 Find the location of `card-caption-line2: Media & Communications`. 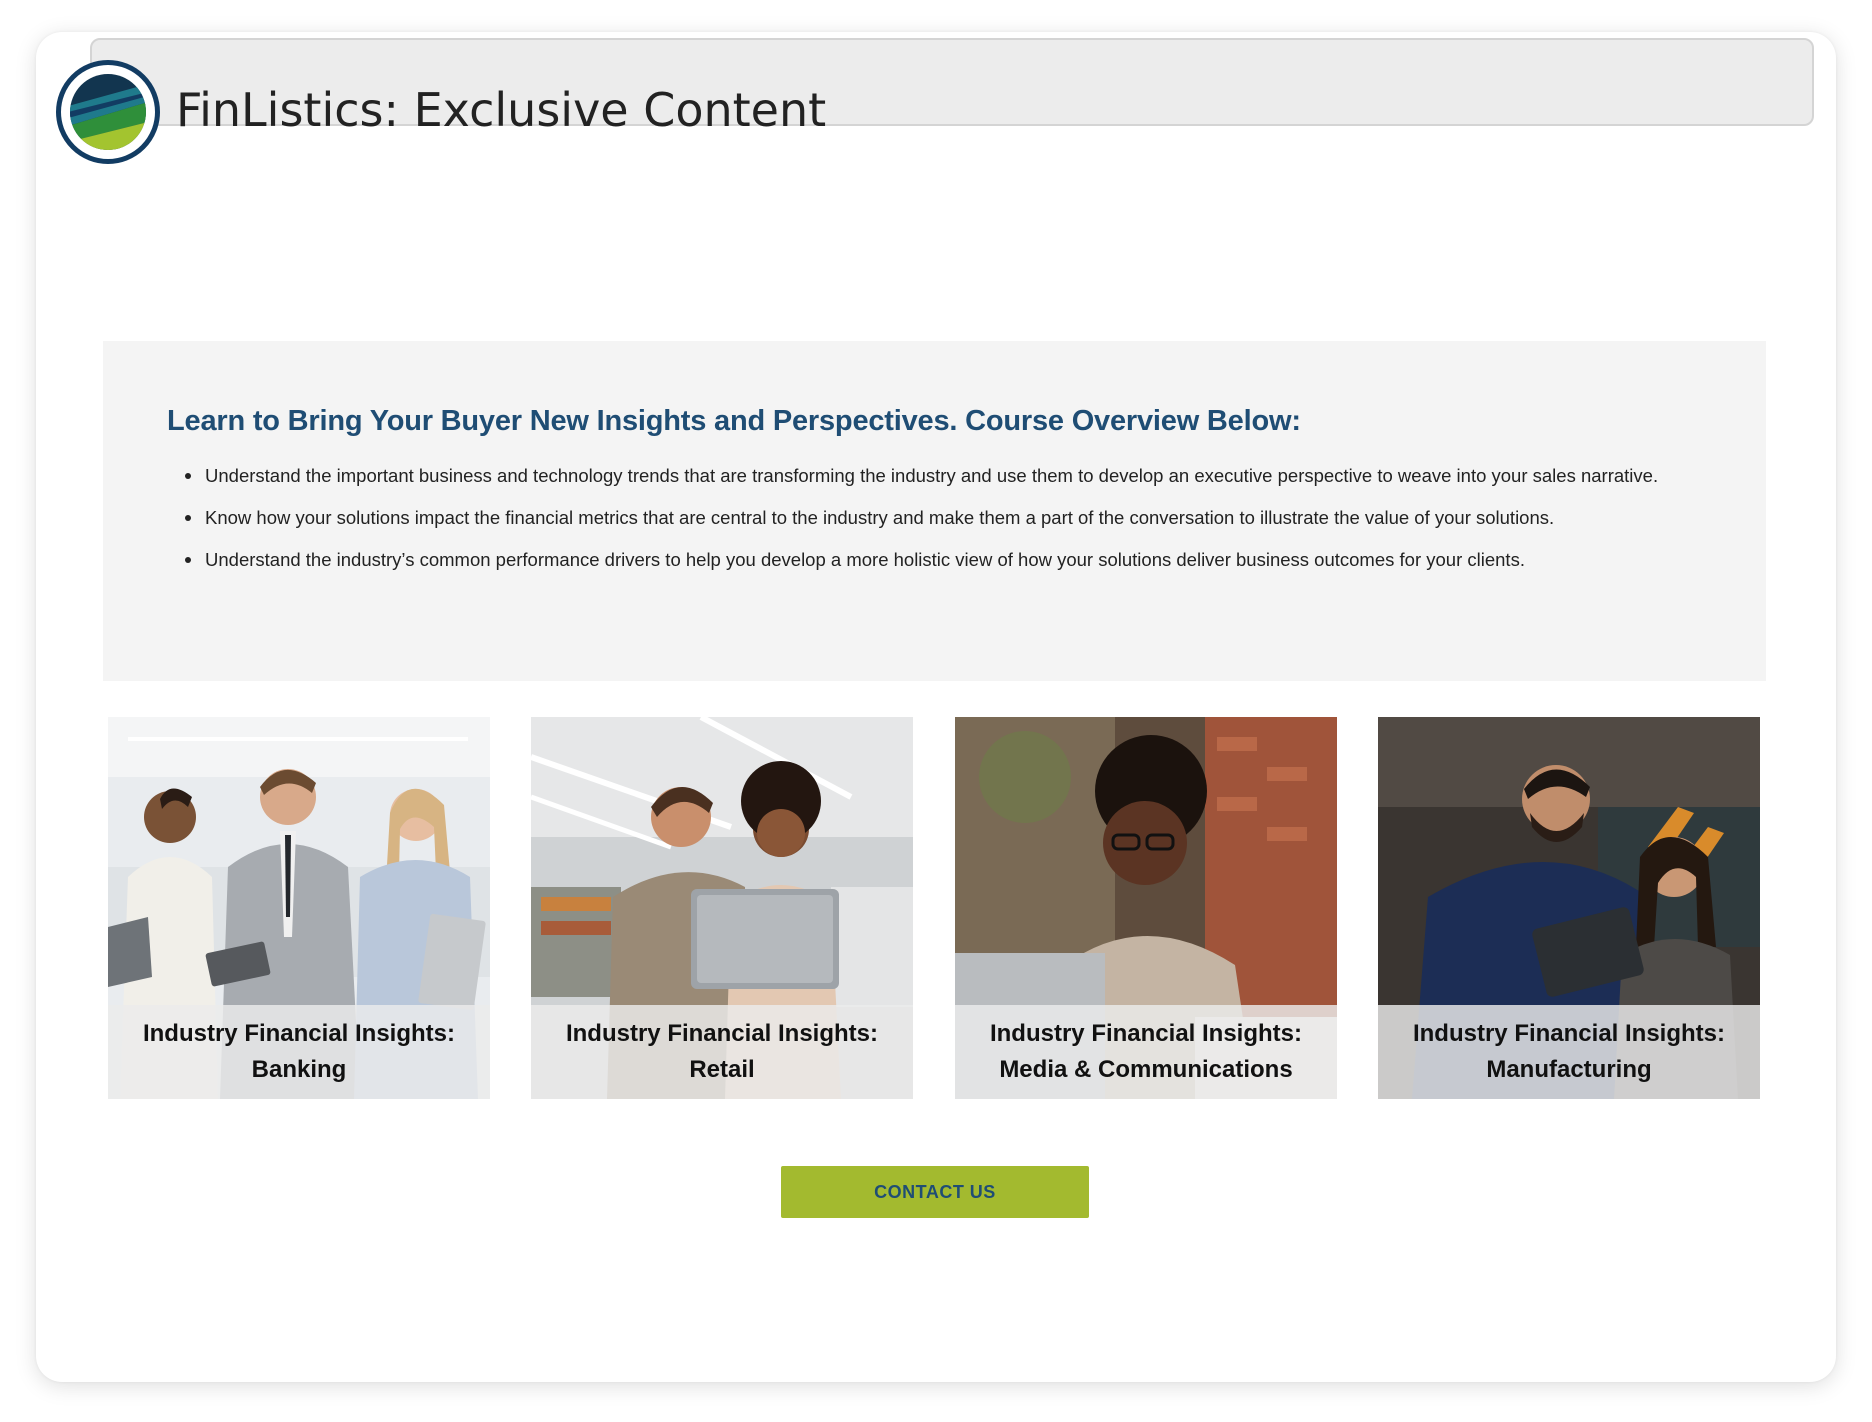

card-caption-line2: Media & Communications is located at coordinates (1146, 1069).